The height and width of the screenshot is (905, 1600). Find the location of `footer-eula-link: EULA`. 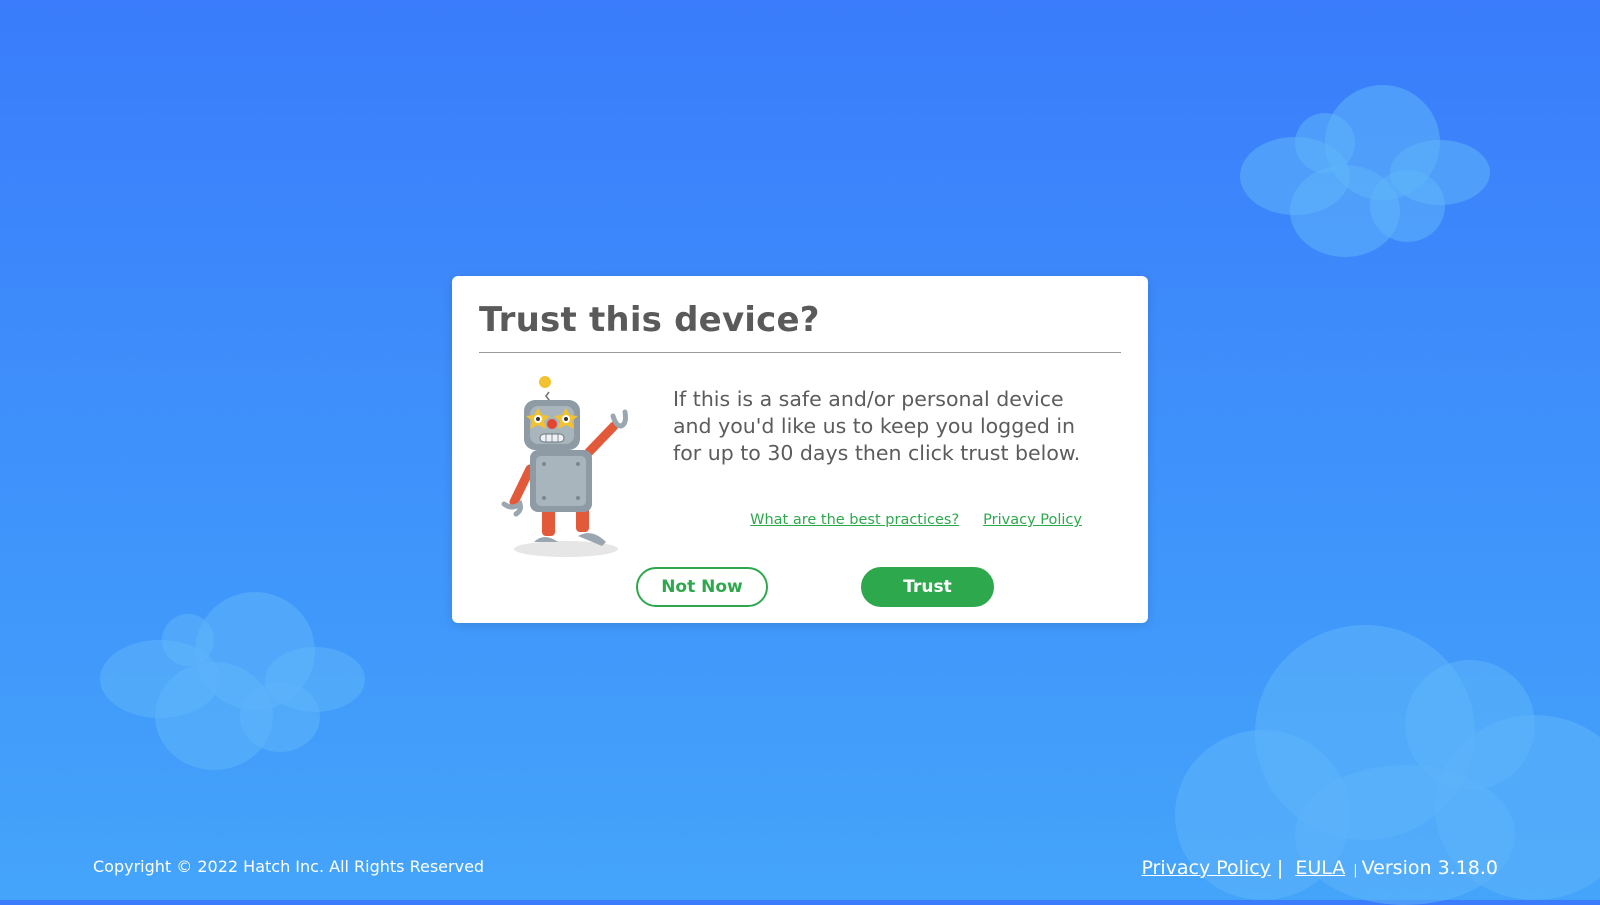

footer-eula-link: EULA is located at coordinates (1320, 868).